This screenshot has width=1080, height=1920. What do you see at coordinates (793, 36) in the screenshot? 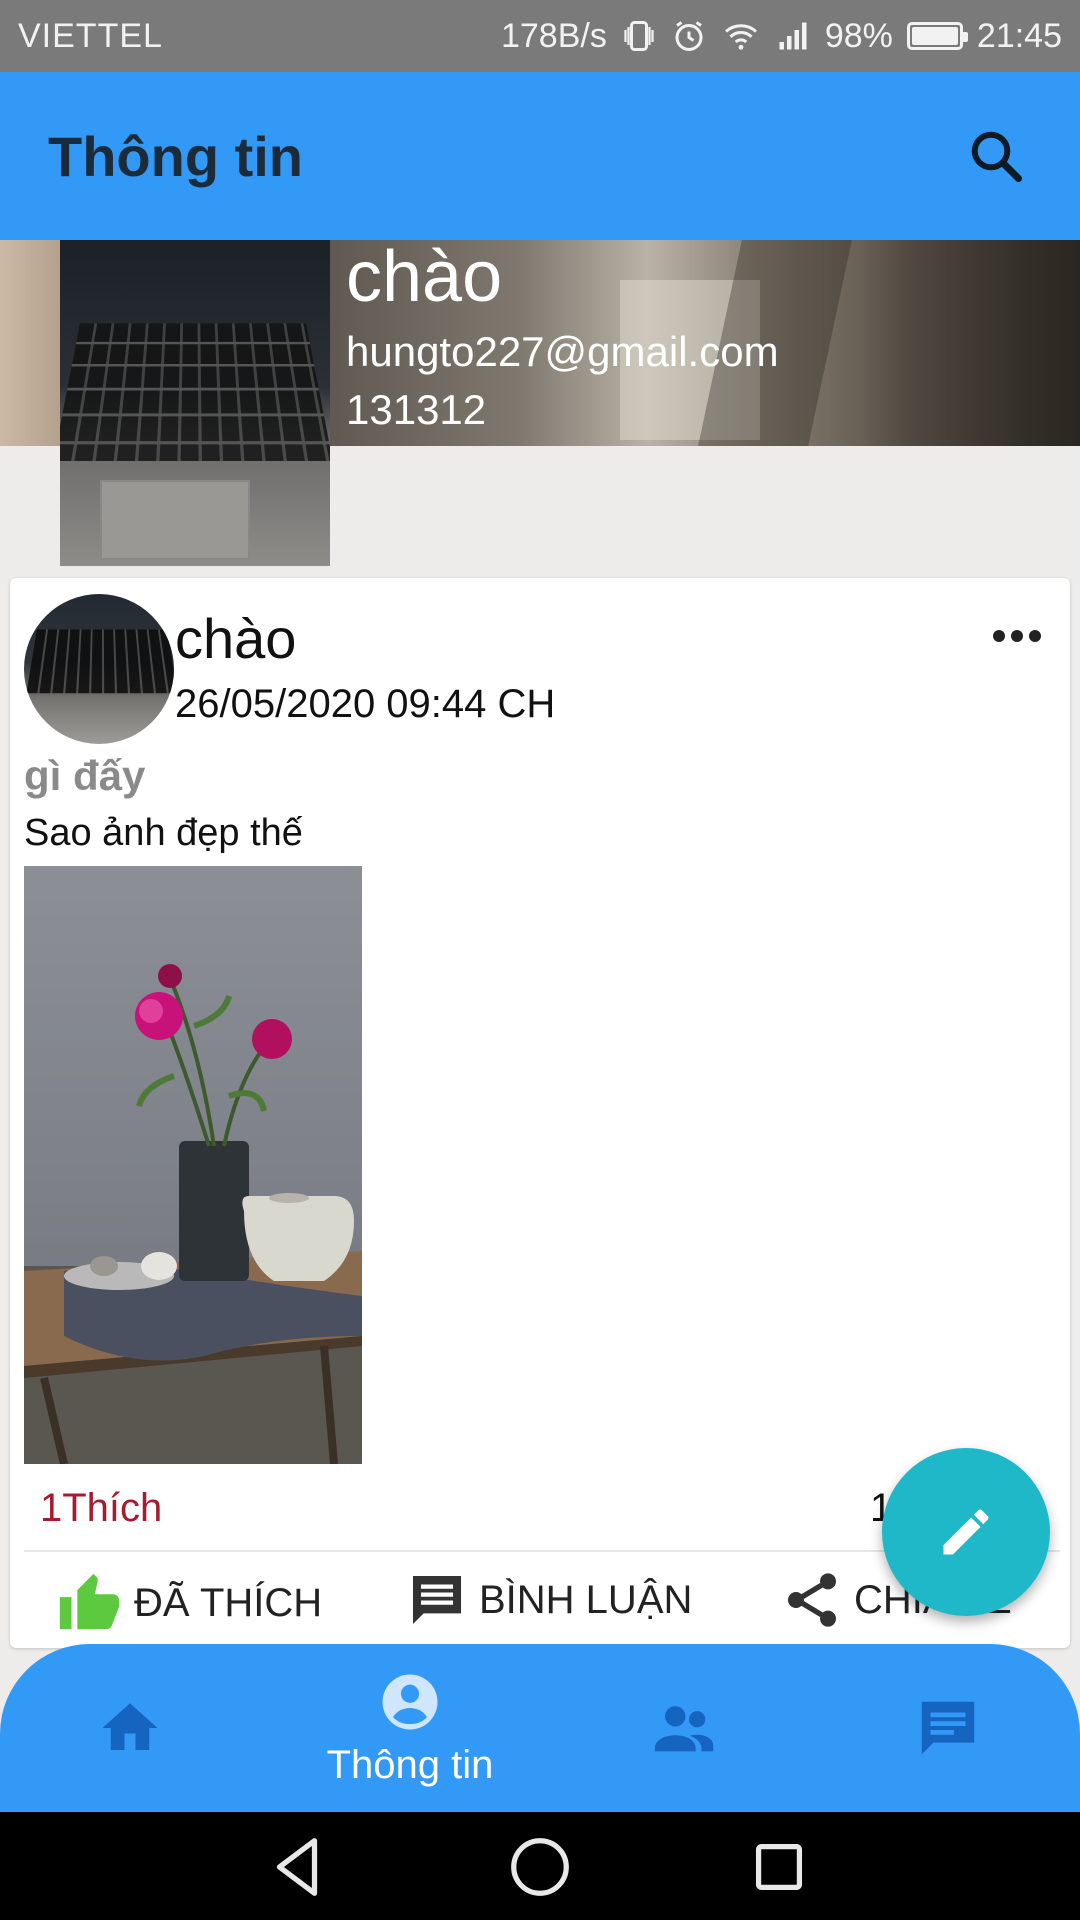
I see `signal-icon` at bounding box center [793, 36].